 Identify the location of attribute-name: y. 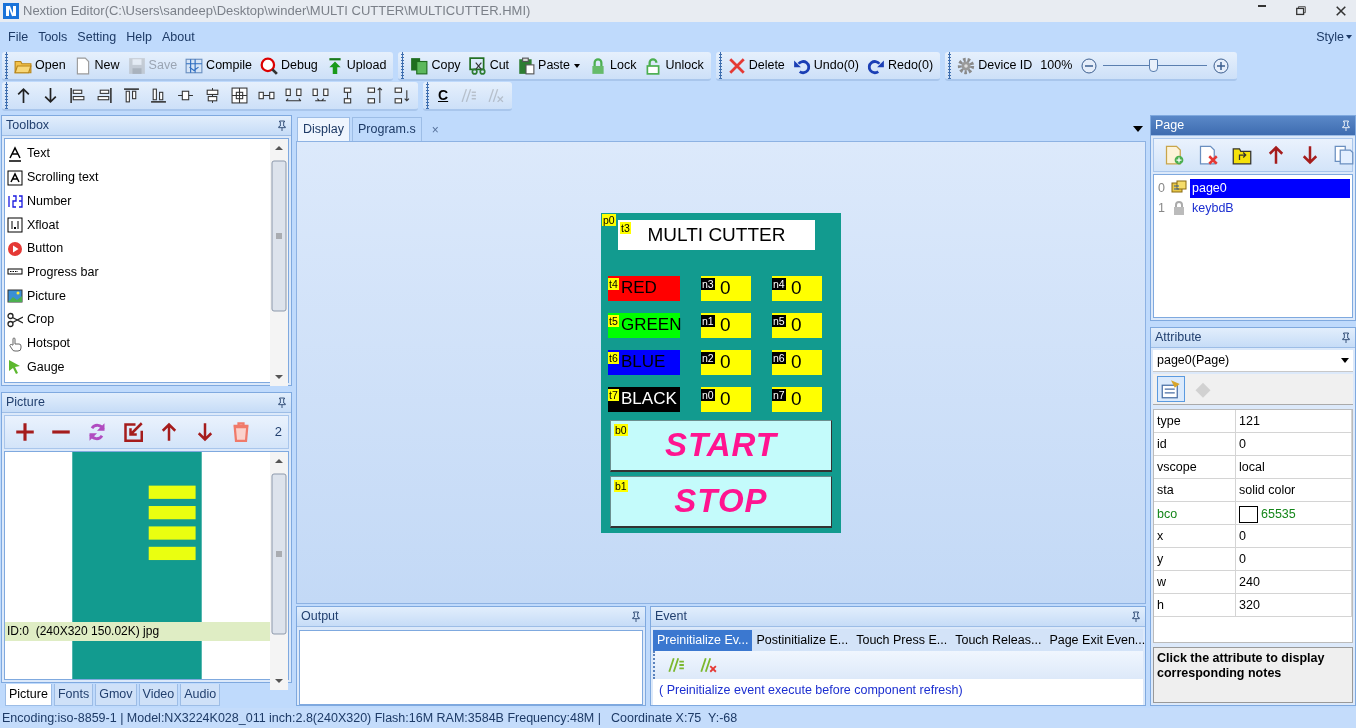
(1195, 559).